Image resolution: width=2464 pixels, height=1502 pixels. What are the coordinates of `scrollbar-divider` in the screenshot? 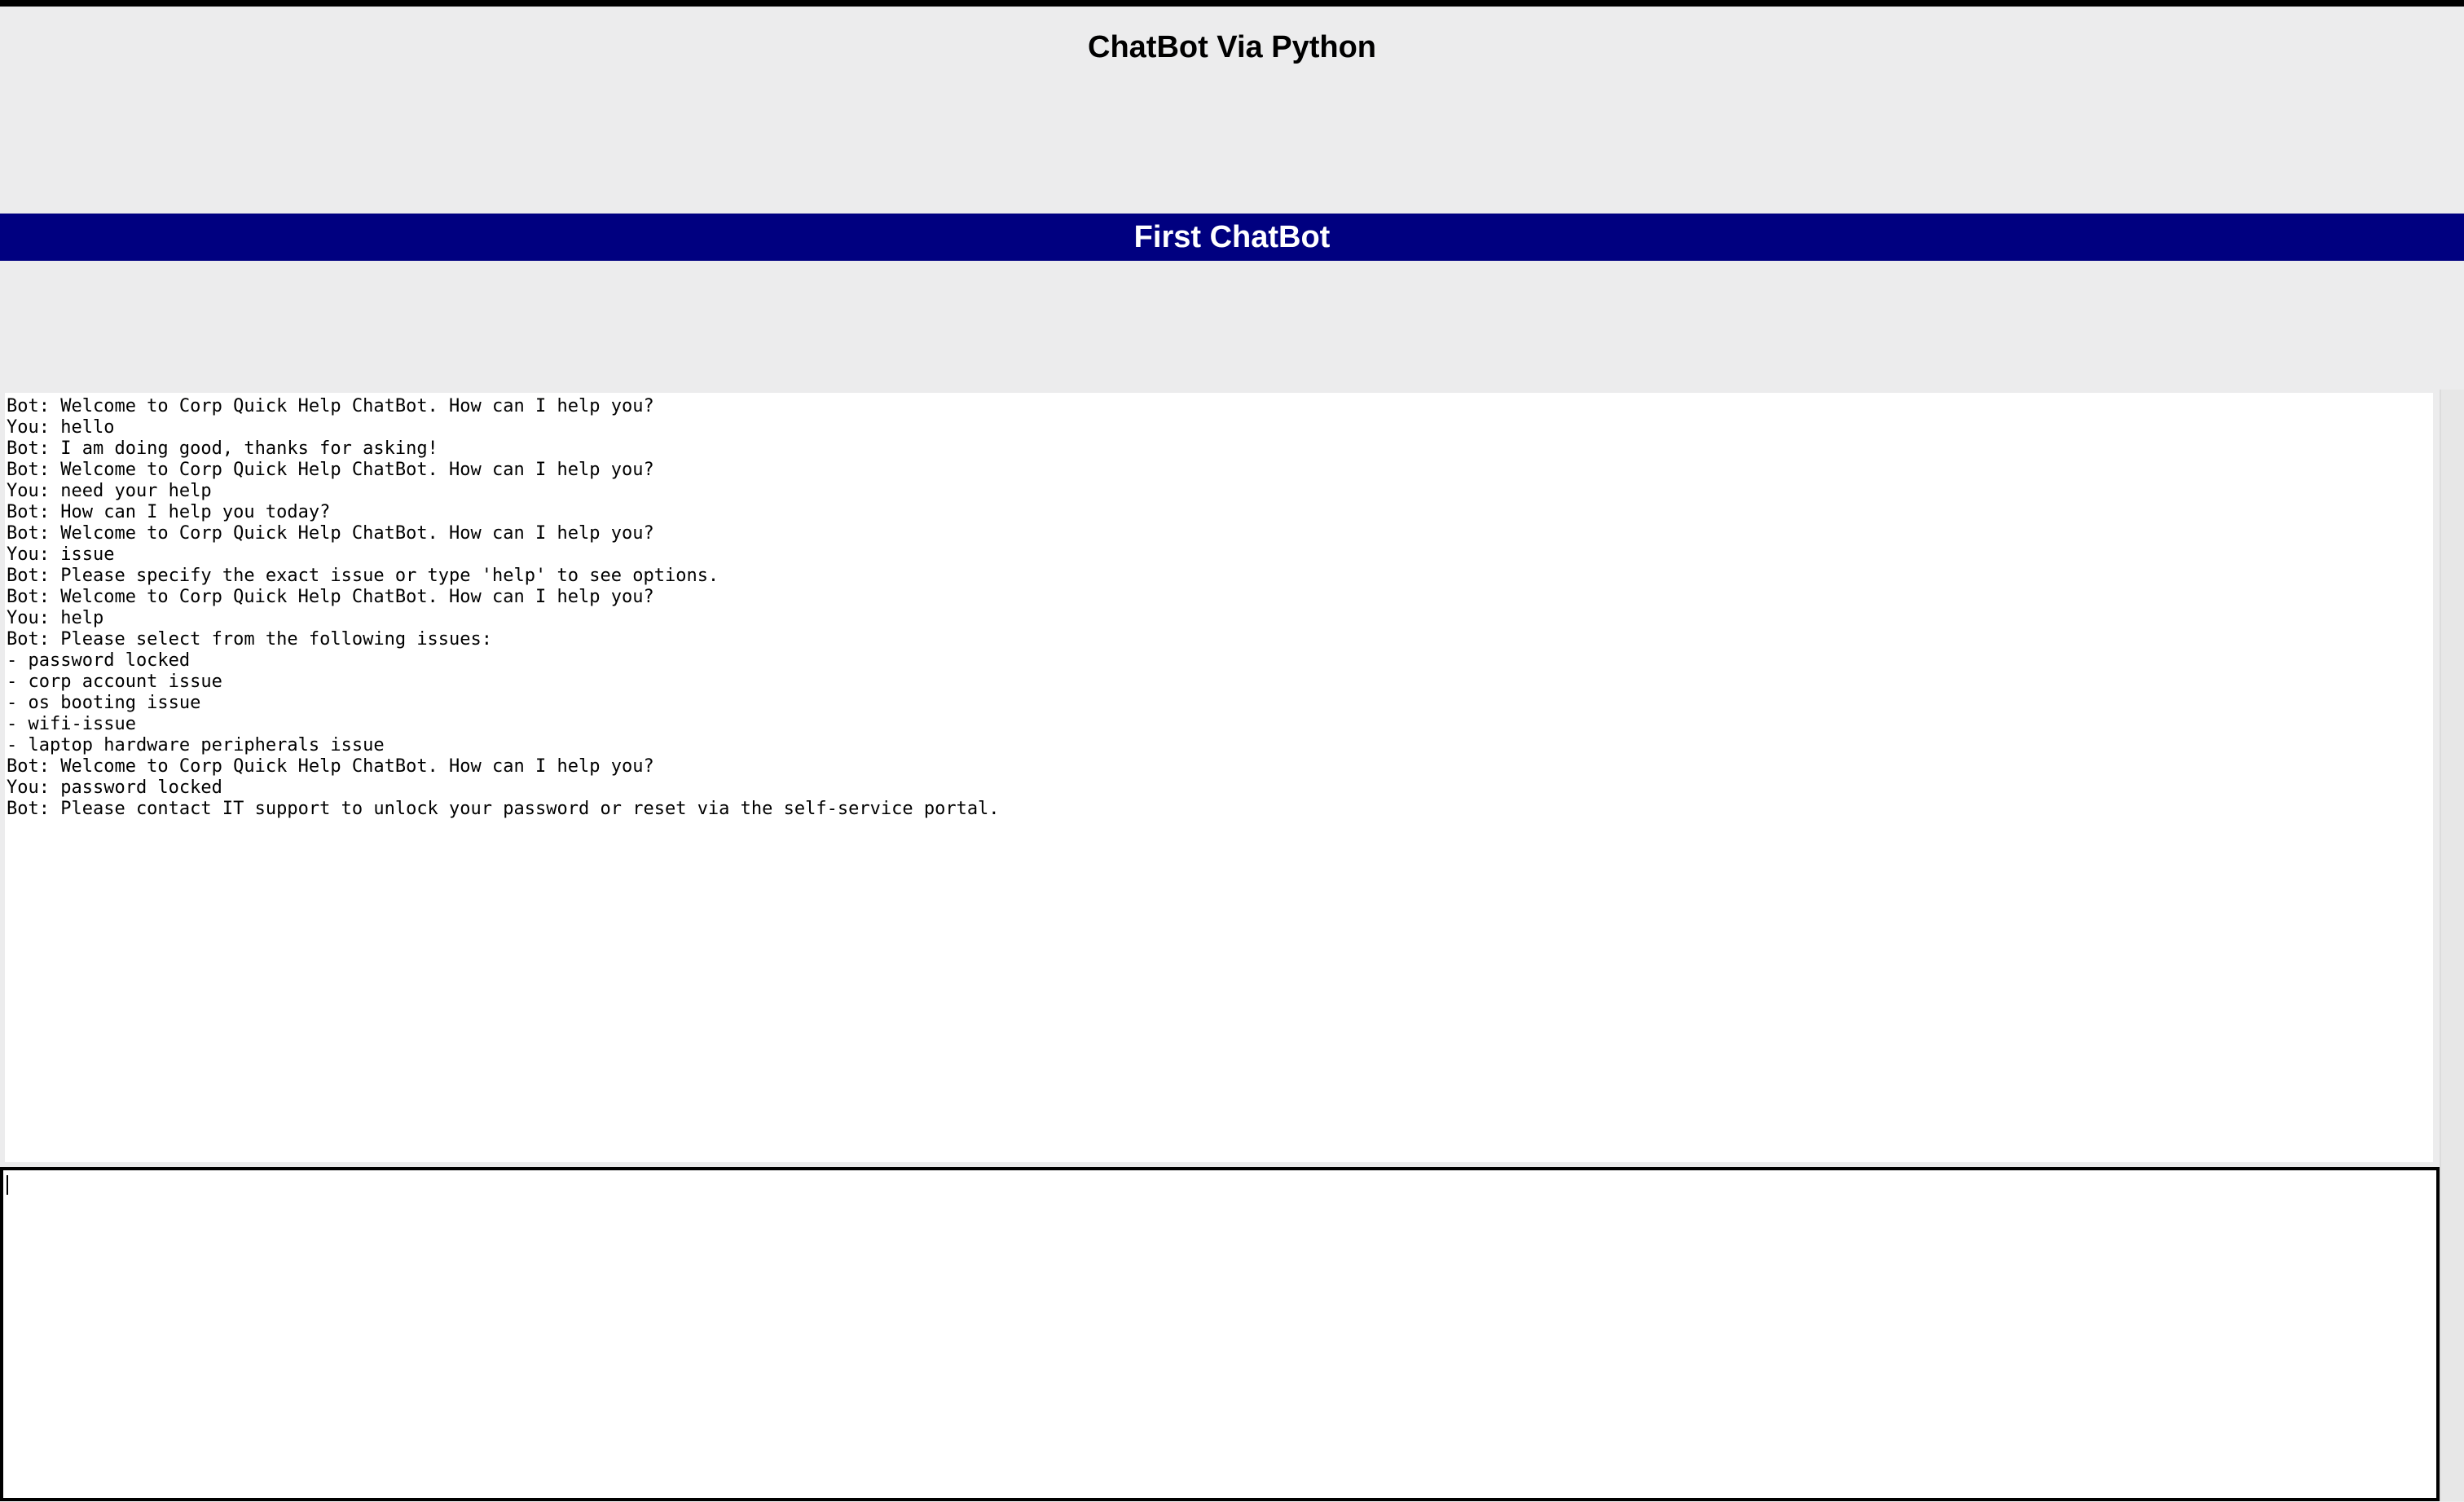 It's located at (2440, 945).